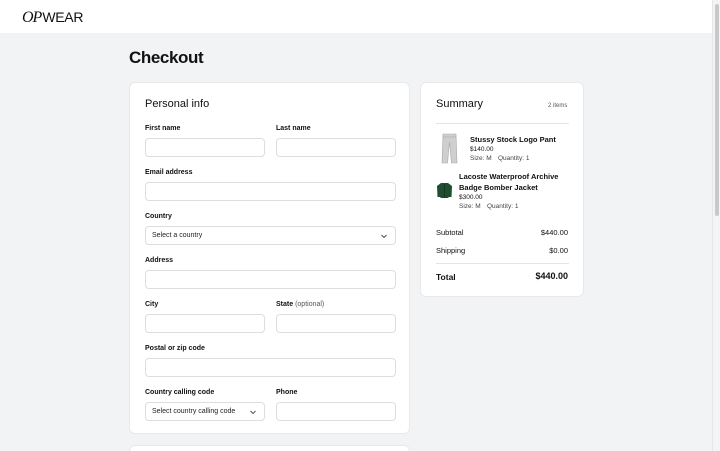  What do you see at coordinates (336, 323) in the screenshot?
I see `state-field` at bounding box center [336, 323].